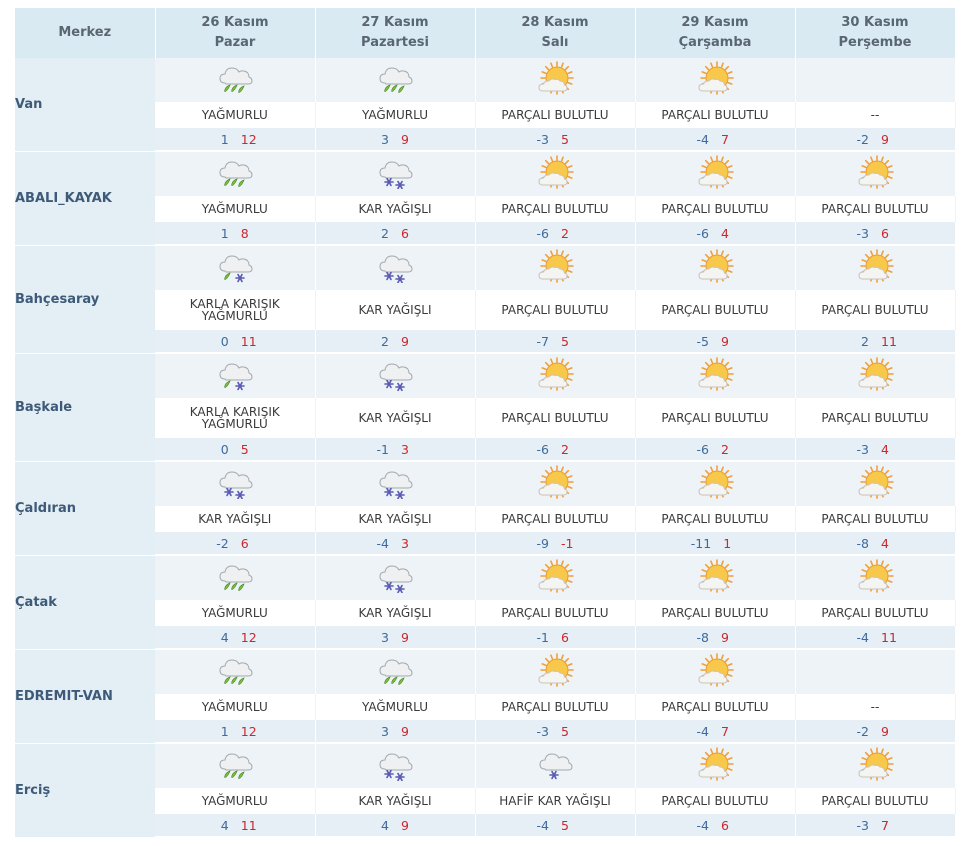 This screenshot has height=846, width=964. What do you see at coordinates (235, 310) in the screenshot?
I see `weather-description: KARLA KARIŞIK YAĞMURLU` at bounding box center [235, 310].